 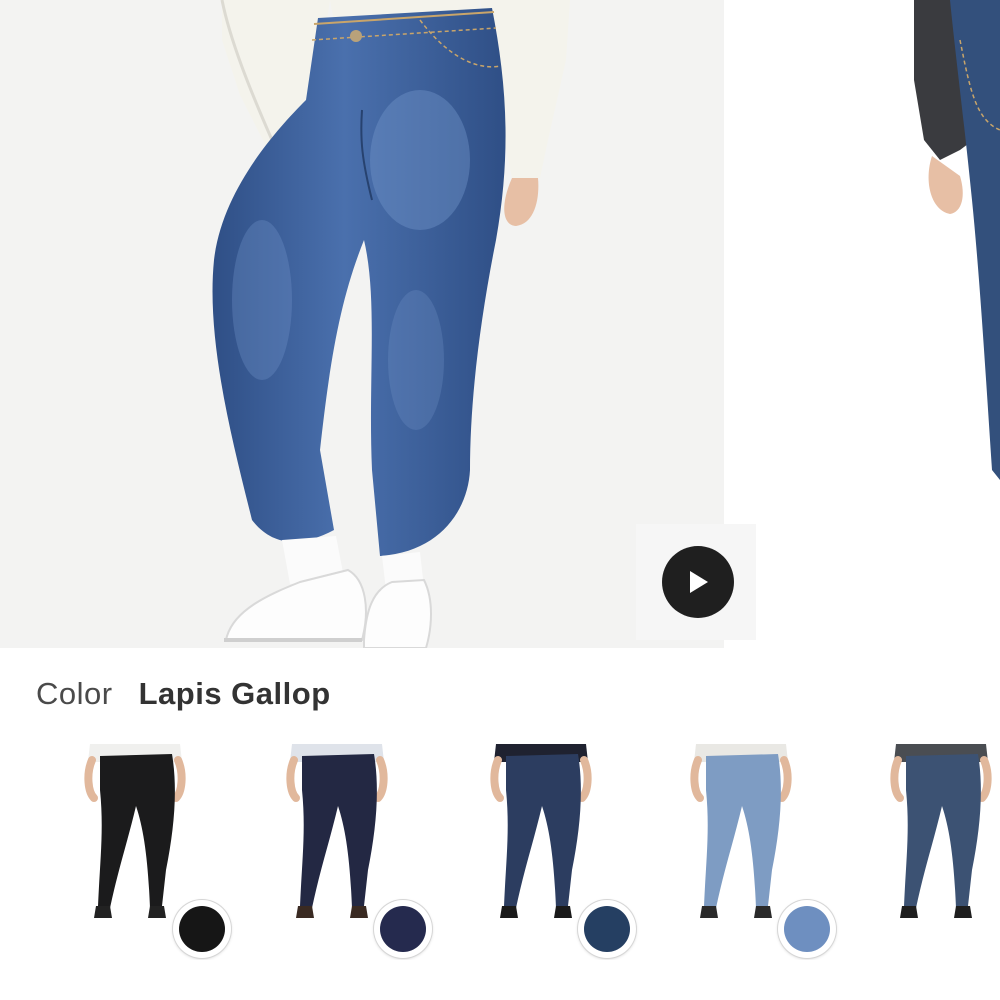 I want to click on next-product-image, so click(x=900, y=324).